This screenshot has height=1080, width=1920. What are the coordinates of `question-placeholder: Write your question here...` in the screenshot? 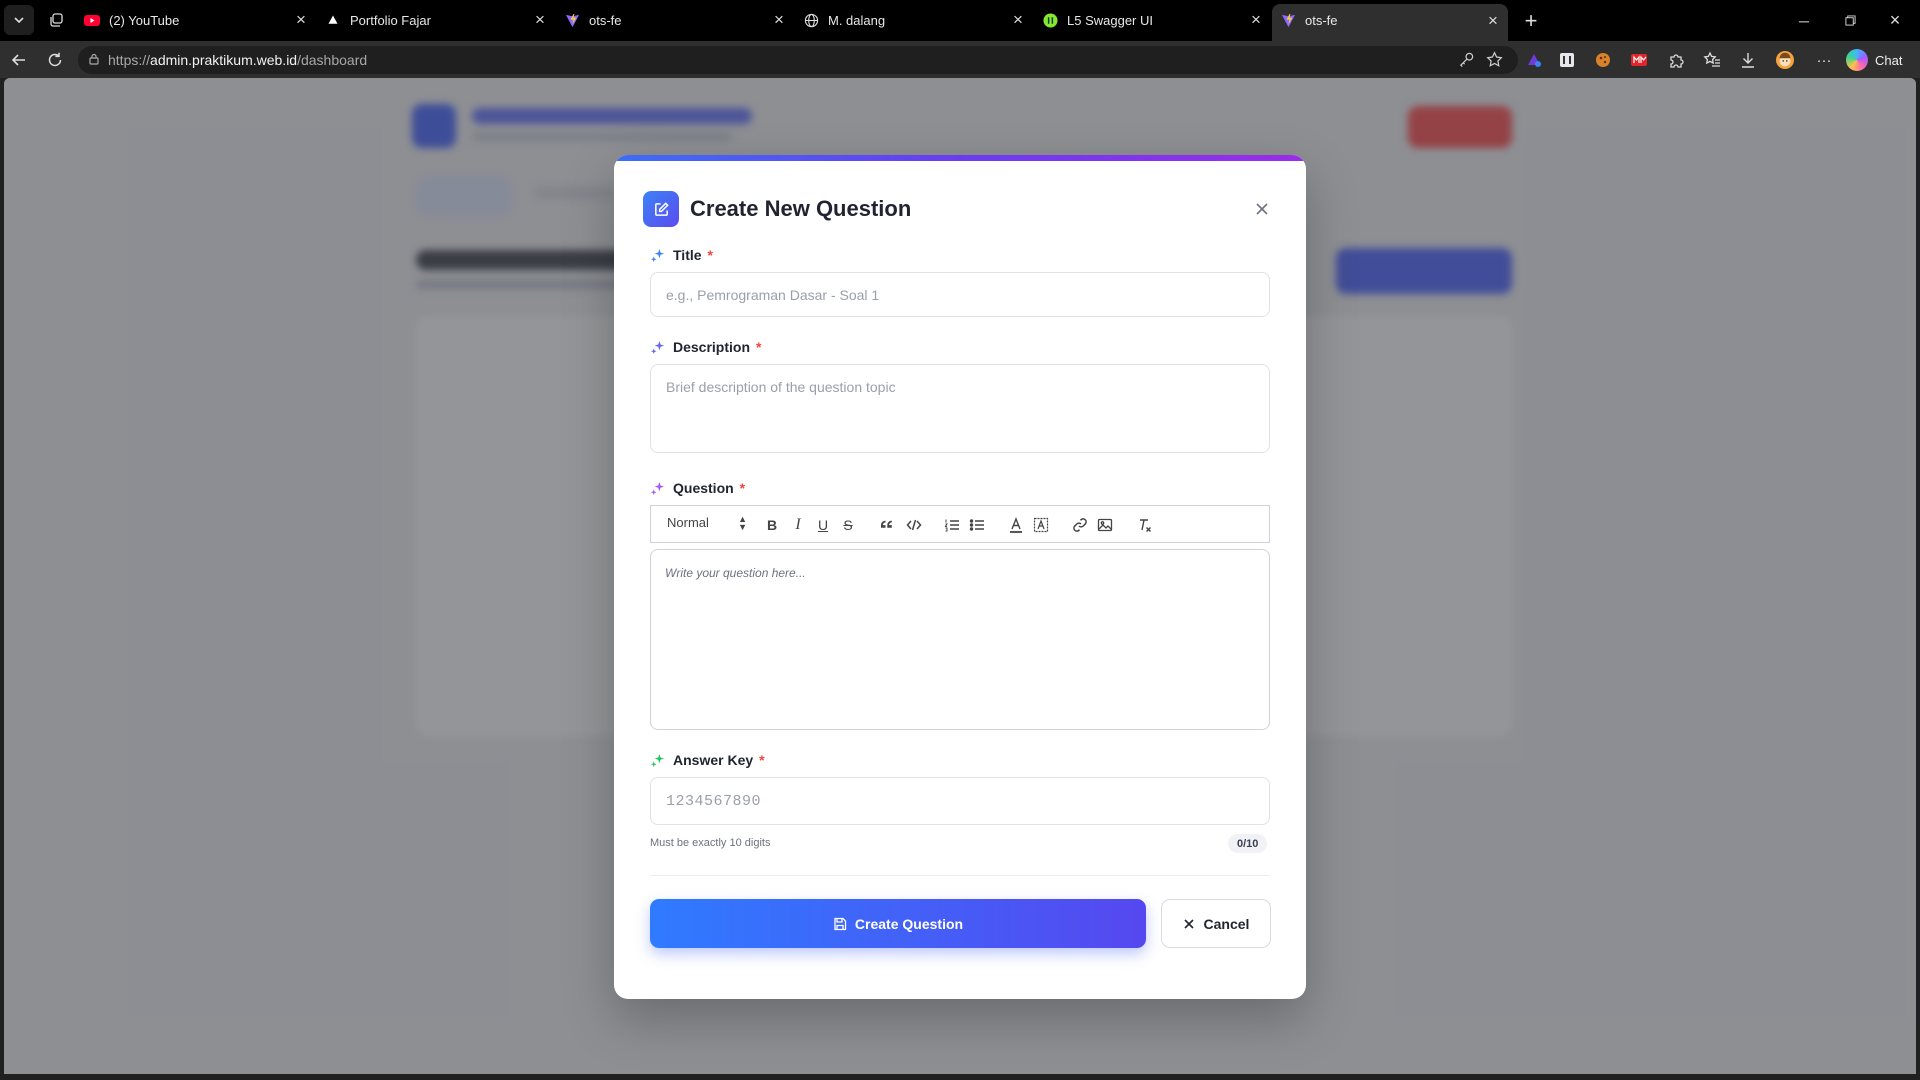 It's located at (735, 573).